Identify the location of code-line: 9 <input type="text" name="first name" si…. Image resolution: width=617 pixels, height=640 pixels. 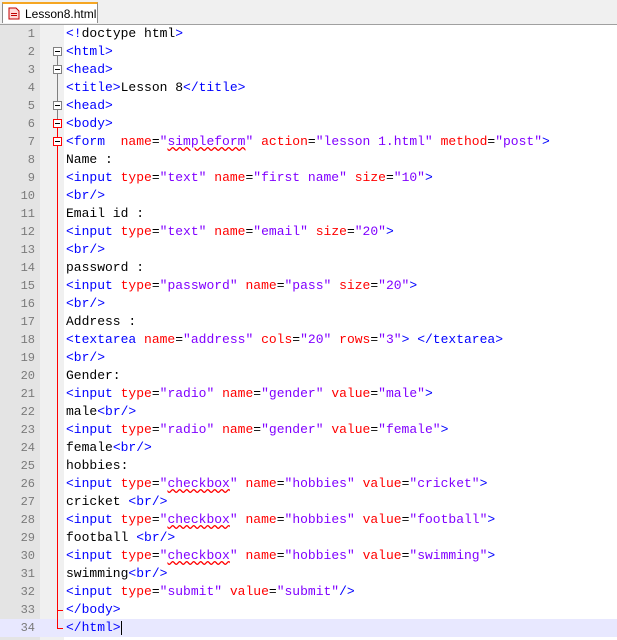
(308, 178).